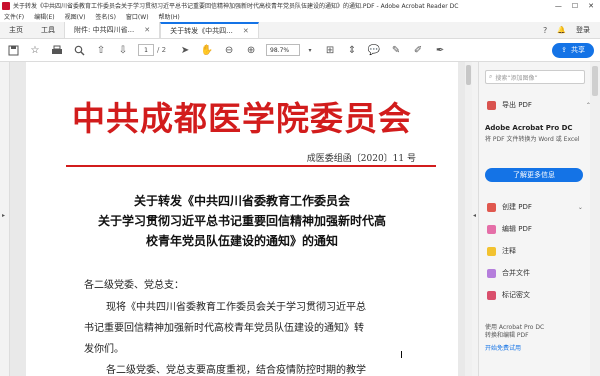  Describe the element at coordinates (580, 207) in the screenshot. I see `chevron-down-icon: ⌄` at that location.